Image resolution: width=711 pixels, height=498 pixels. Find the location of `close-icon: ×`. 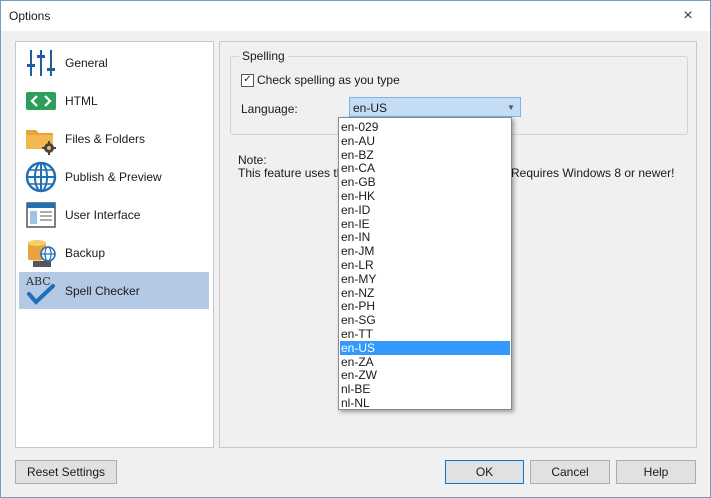

close-icon: × is located at coordinates (688, 15).